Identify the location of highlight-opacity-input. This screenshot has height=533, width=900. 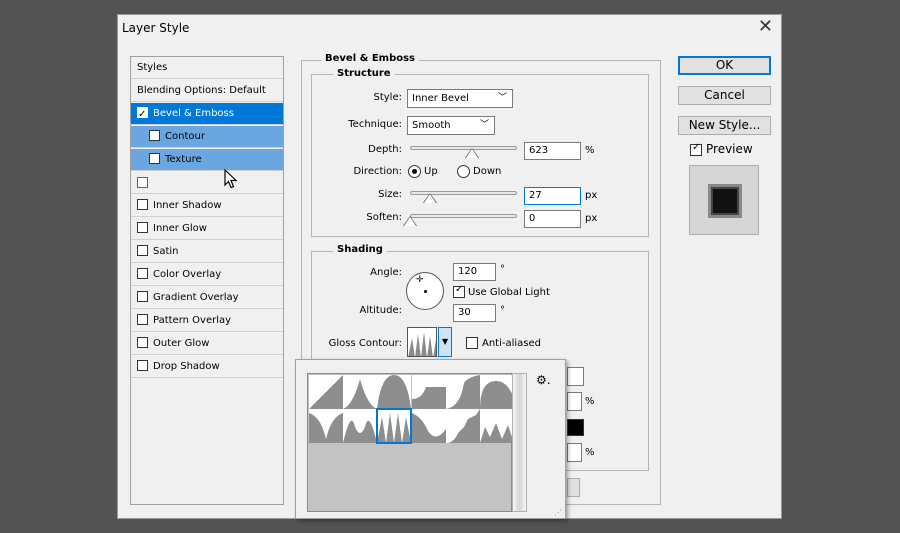
(574, 401).